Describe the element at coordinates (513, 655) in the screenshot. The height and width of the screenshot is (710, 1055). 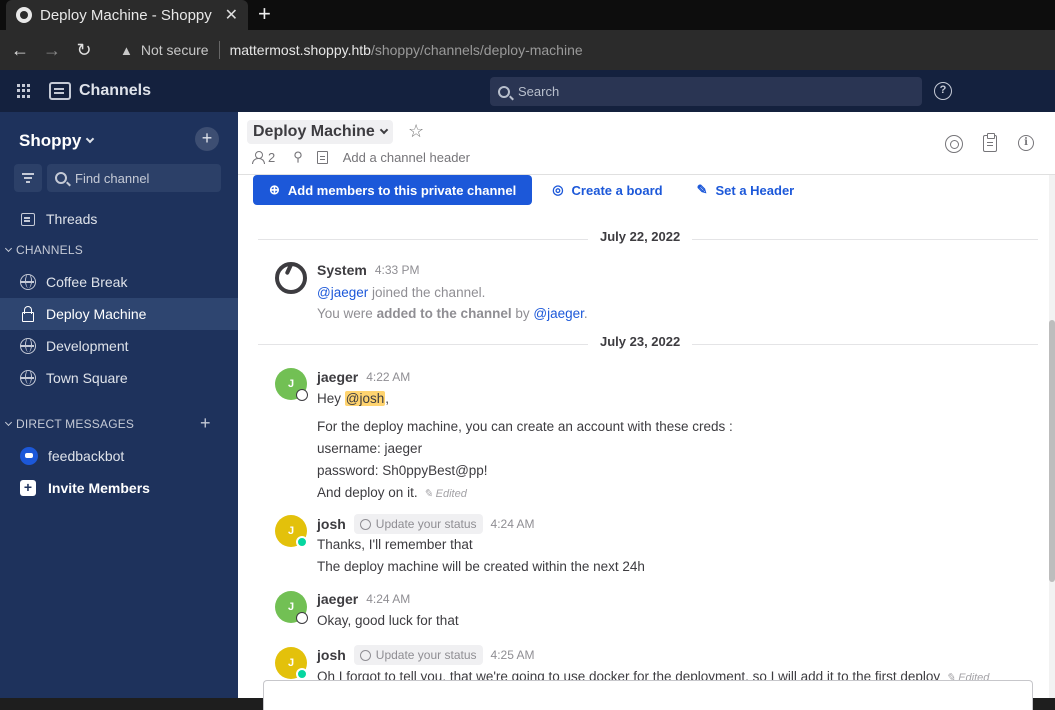
I see `post-time: 4:25 AM` at that location.